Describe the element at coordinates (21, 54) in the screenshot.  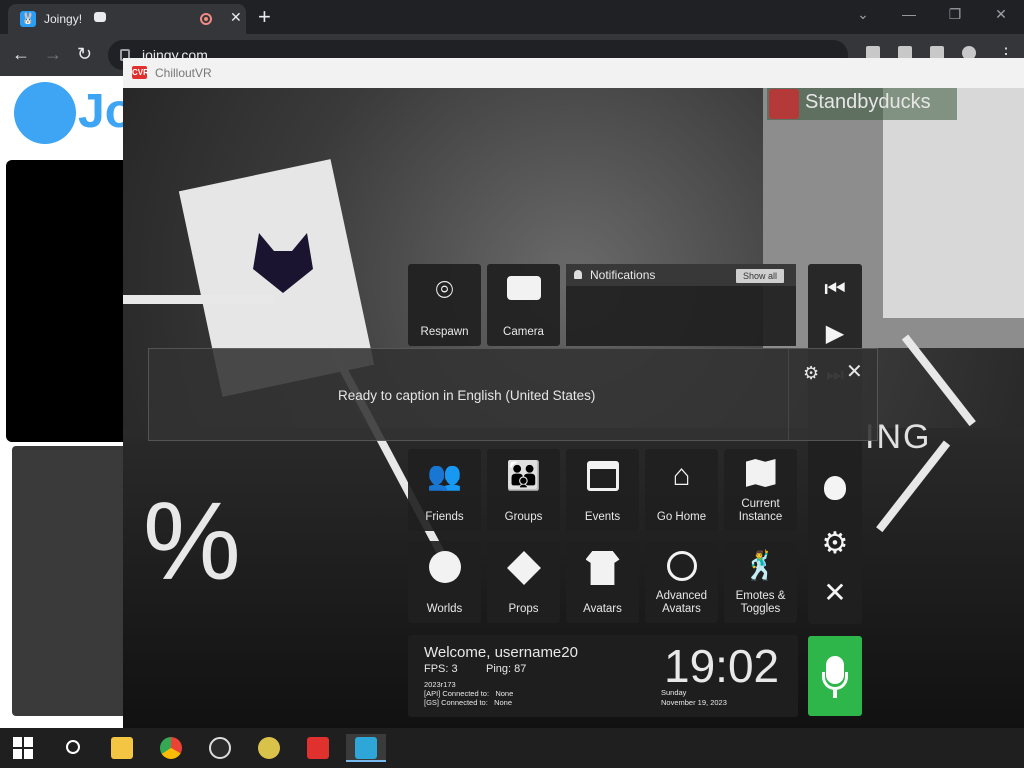
I see `back-button: ←` at that location.